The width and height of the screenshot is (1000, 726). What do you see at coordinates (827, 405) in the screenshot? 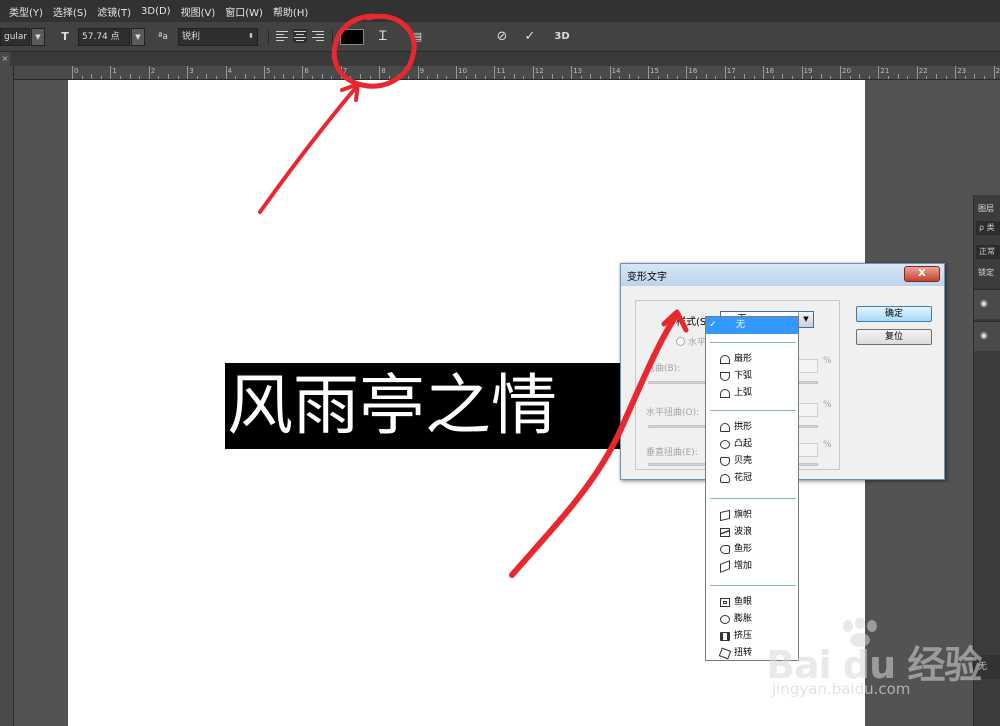
I see `hdistort-percent: %` at bounding box center [827, 405].